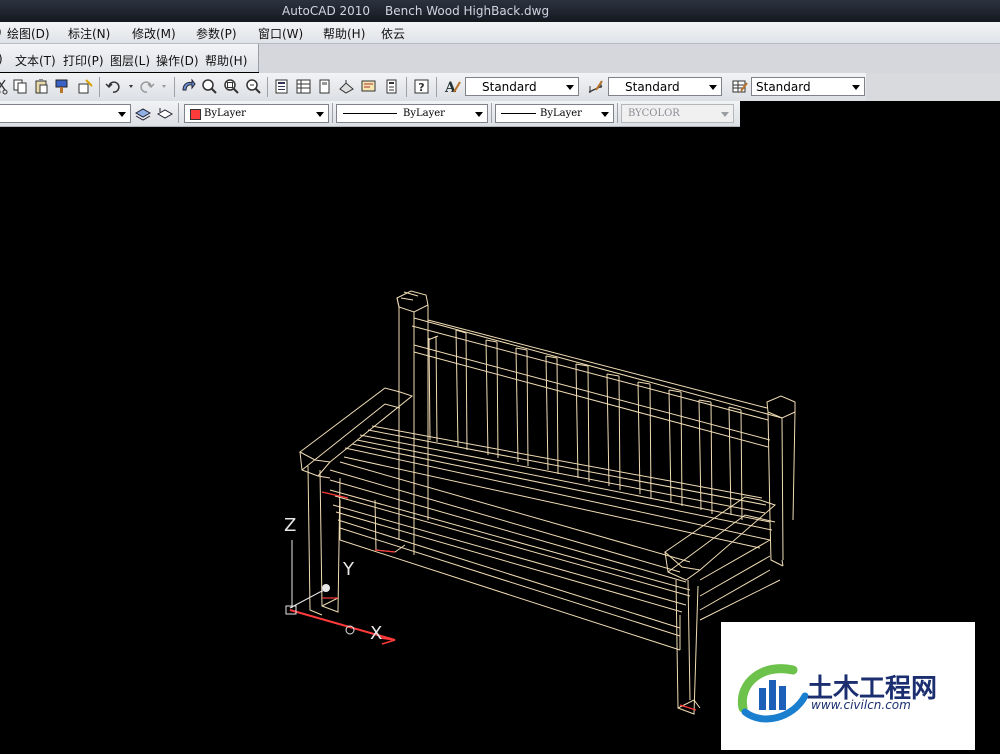 This screenshot has height=754, width=1000. Describe the element at coordinates (848, 686) in the screenshot. I see `watermark-logo: 土木工程网 www.civilcn.com` at that location.